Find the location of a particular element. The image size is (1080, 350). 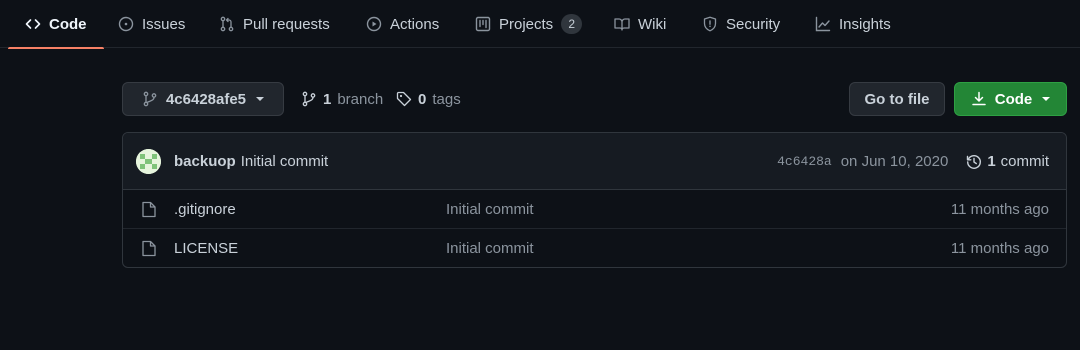

latest-commit-summary: backuop Initial commit is located at coordinates (251, 161).